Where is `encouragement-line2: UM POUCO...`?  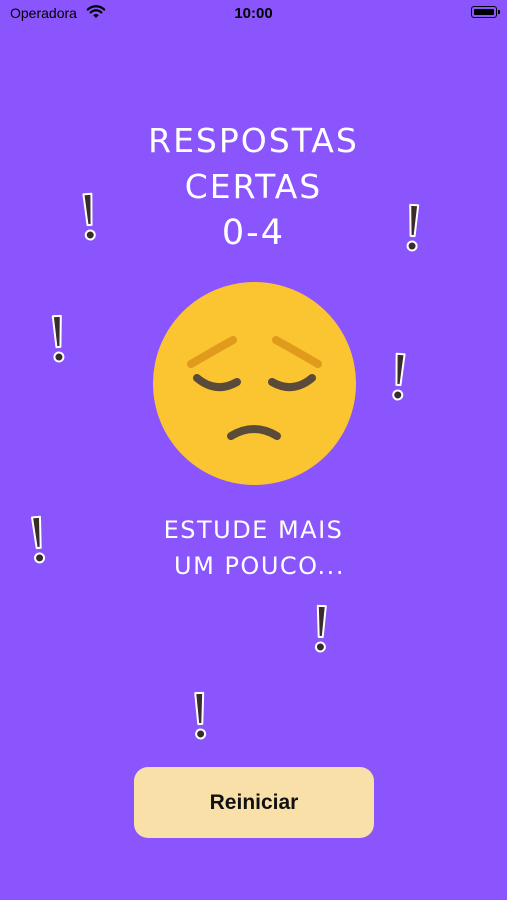
encouragement-line2: UM POUCO... is located at coordinates (259, 566).